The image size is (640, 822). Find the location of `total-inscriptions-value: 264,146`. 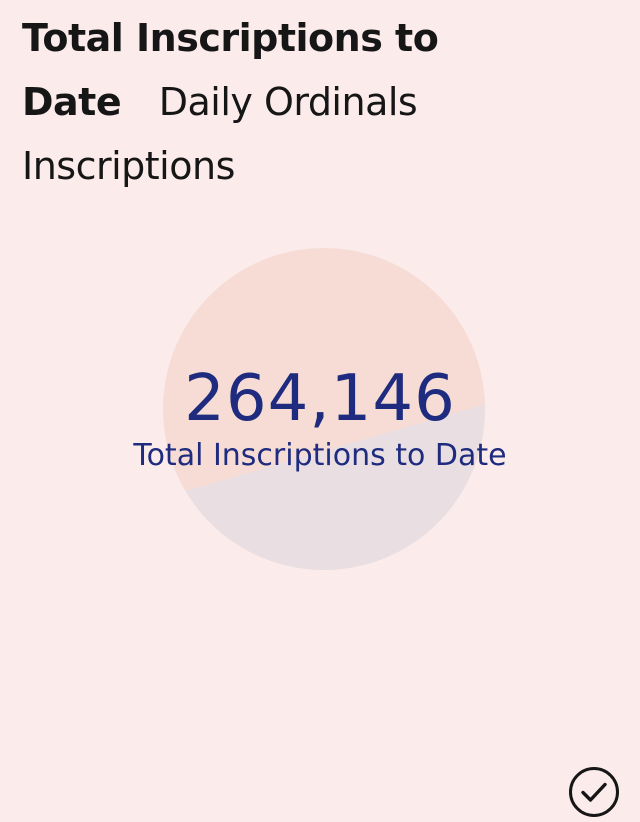

total-inscriptions-value: 264,146 is located at coordinates (320, 399).